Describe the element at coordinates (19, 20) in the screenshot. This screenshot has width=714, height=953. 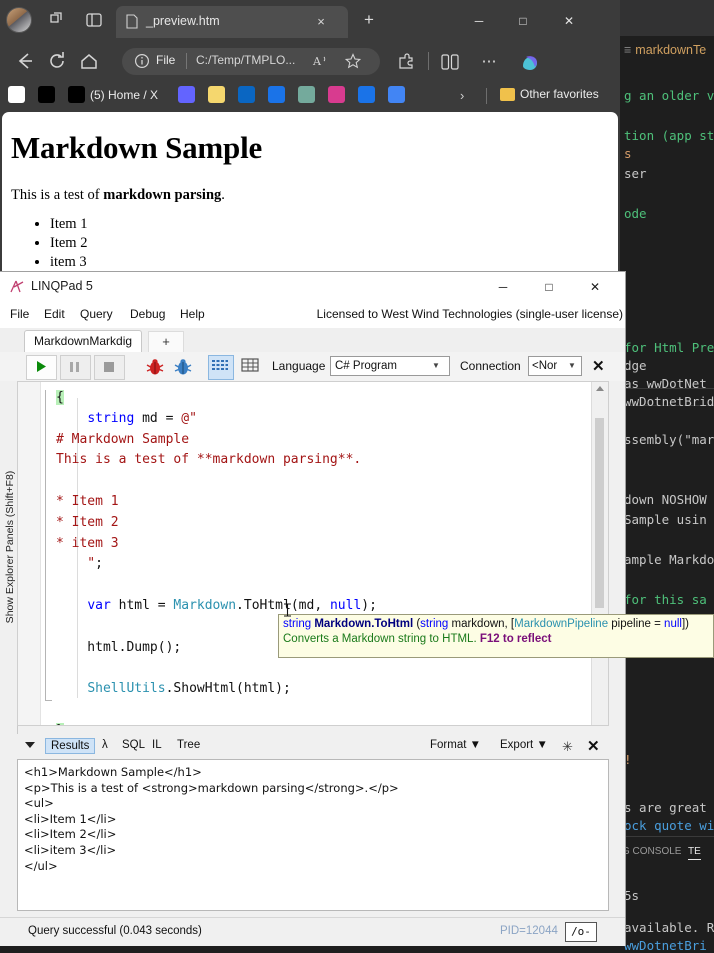
I see `avatar` at that location.